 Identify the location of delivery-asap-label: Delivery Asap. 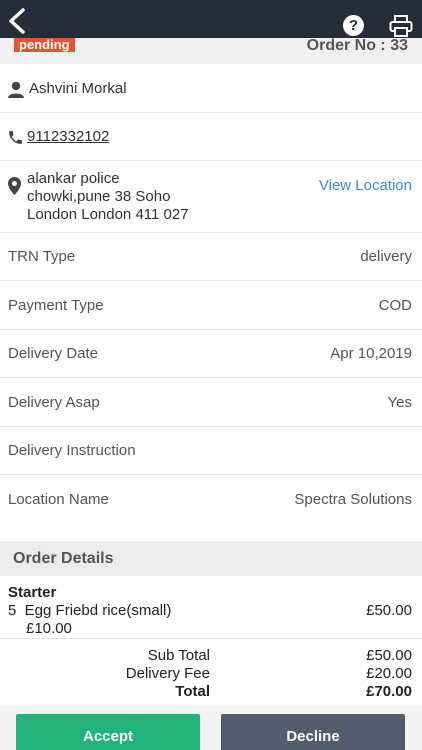
(54, 402).